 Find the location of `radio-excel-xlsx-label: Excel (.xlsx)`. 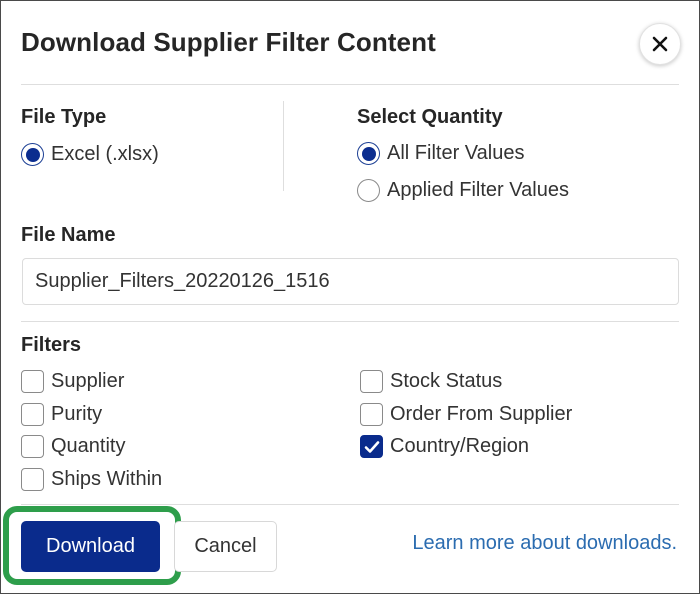

radio-excel-xlsx-label: Excel (.xlsx) is located at coordinates (105, 154).